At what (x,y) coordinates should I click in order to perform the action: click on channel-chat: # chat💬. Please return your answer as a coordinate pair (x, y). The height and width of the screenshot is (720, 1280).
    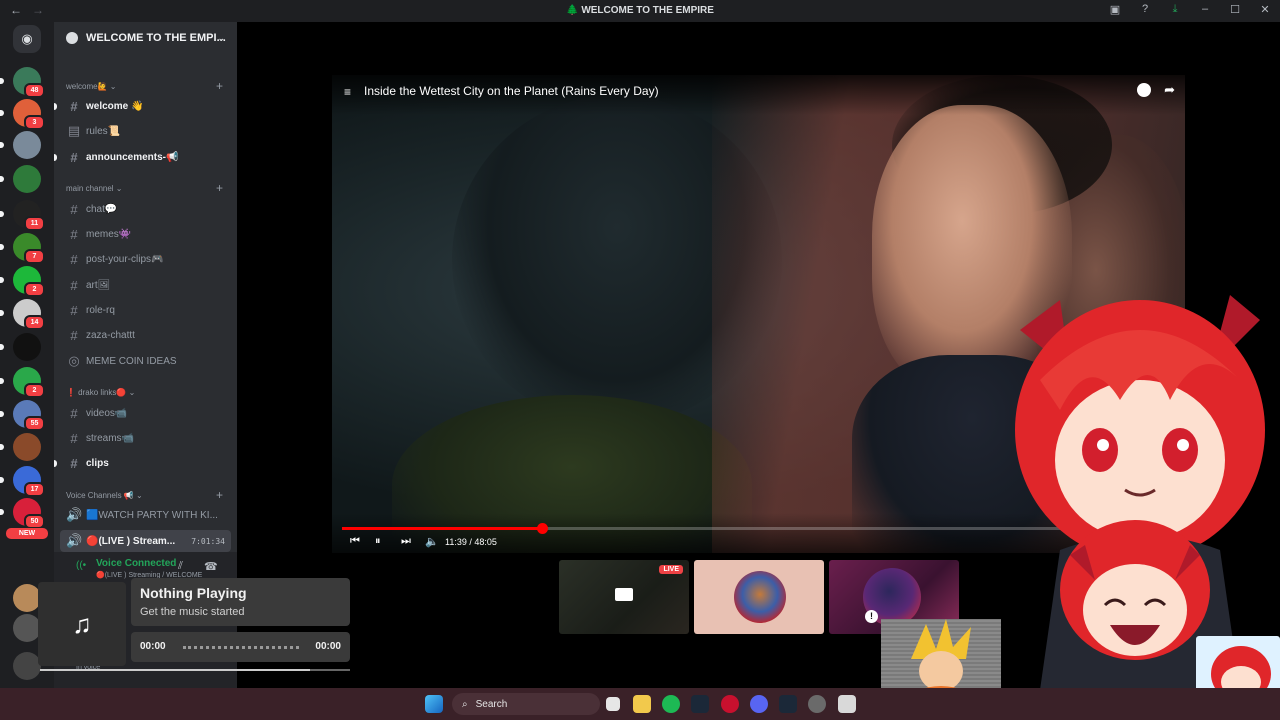
    Looking at the image, I should click on (145, 209).